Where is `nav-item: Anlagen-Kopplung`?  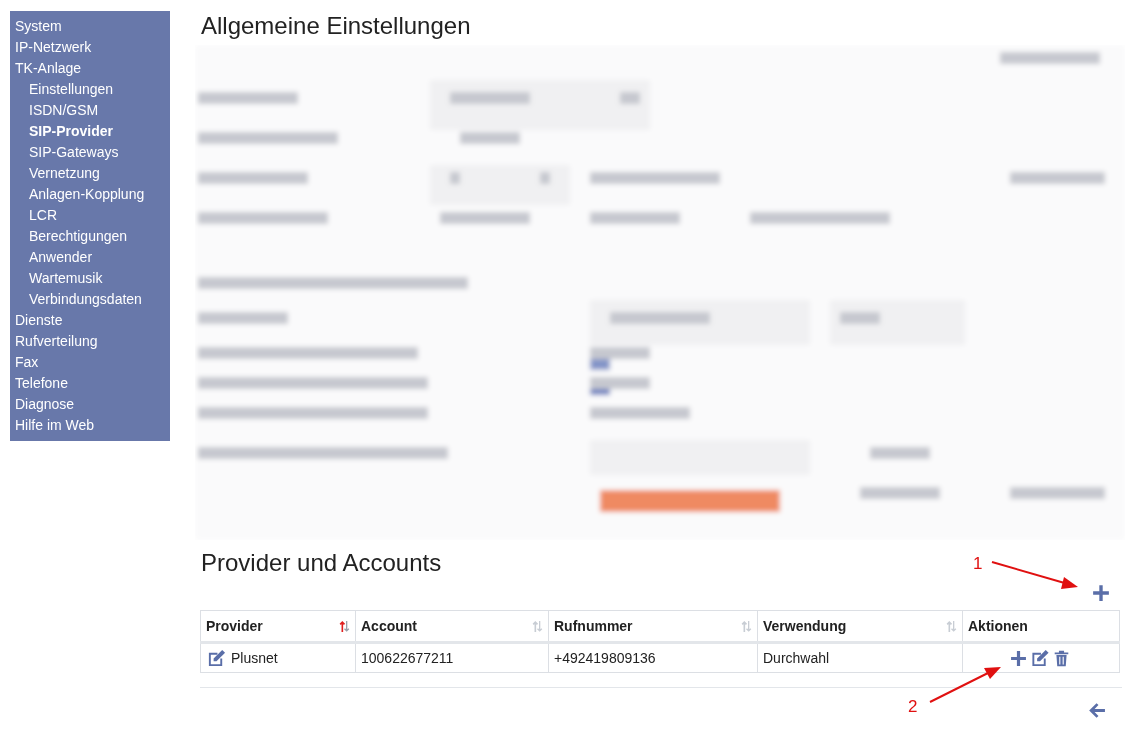 nav-item: Anlagen-Kopplung is located at coordinates (90, 194).